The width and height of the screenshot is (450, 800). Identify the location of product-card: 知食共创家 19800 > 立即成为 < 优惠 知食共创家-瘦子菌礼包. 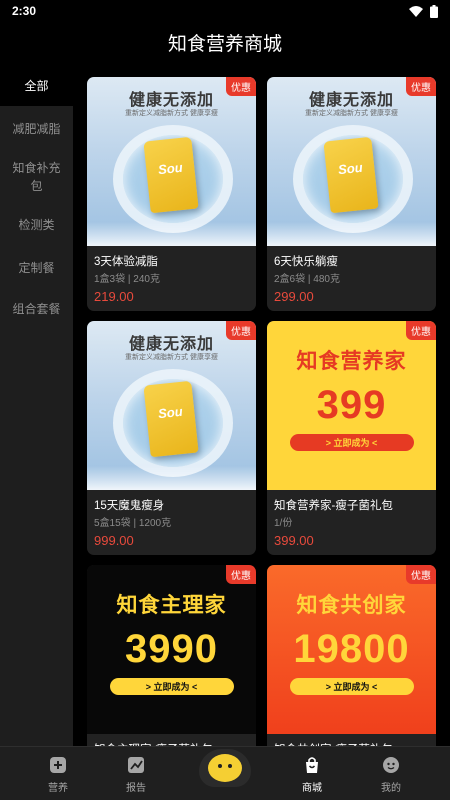
(351, 656).